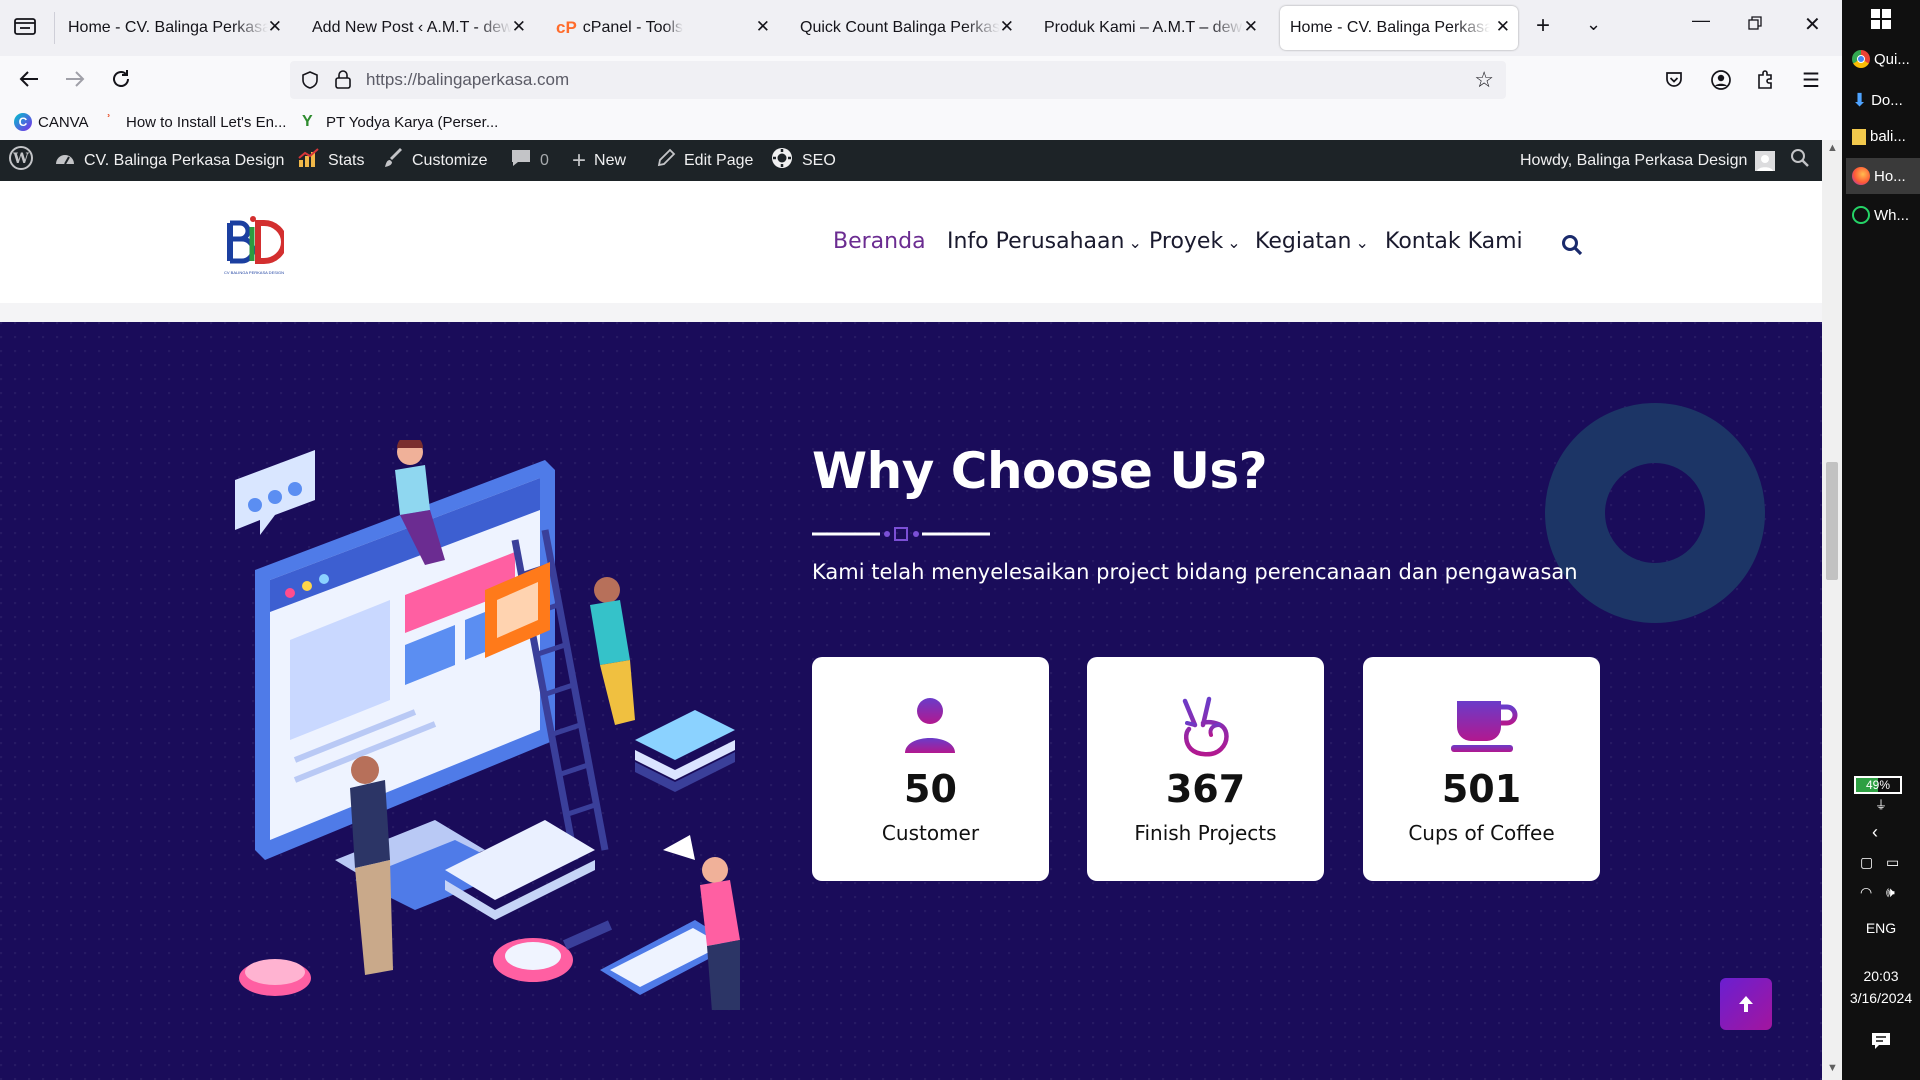 This screenshot has height=1080, width=1920. I want to click on back-icon, so click(29, 82).